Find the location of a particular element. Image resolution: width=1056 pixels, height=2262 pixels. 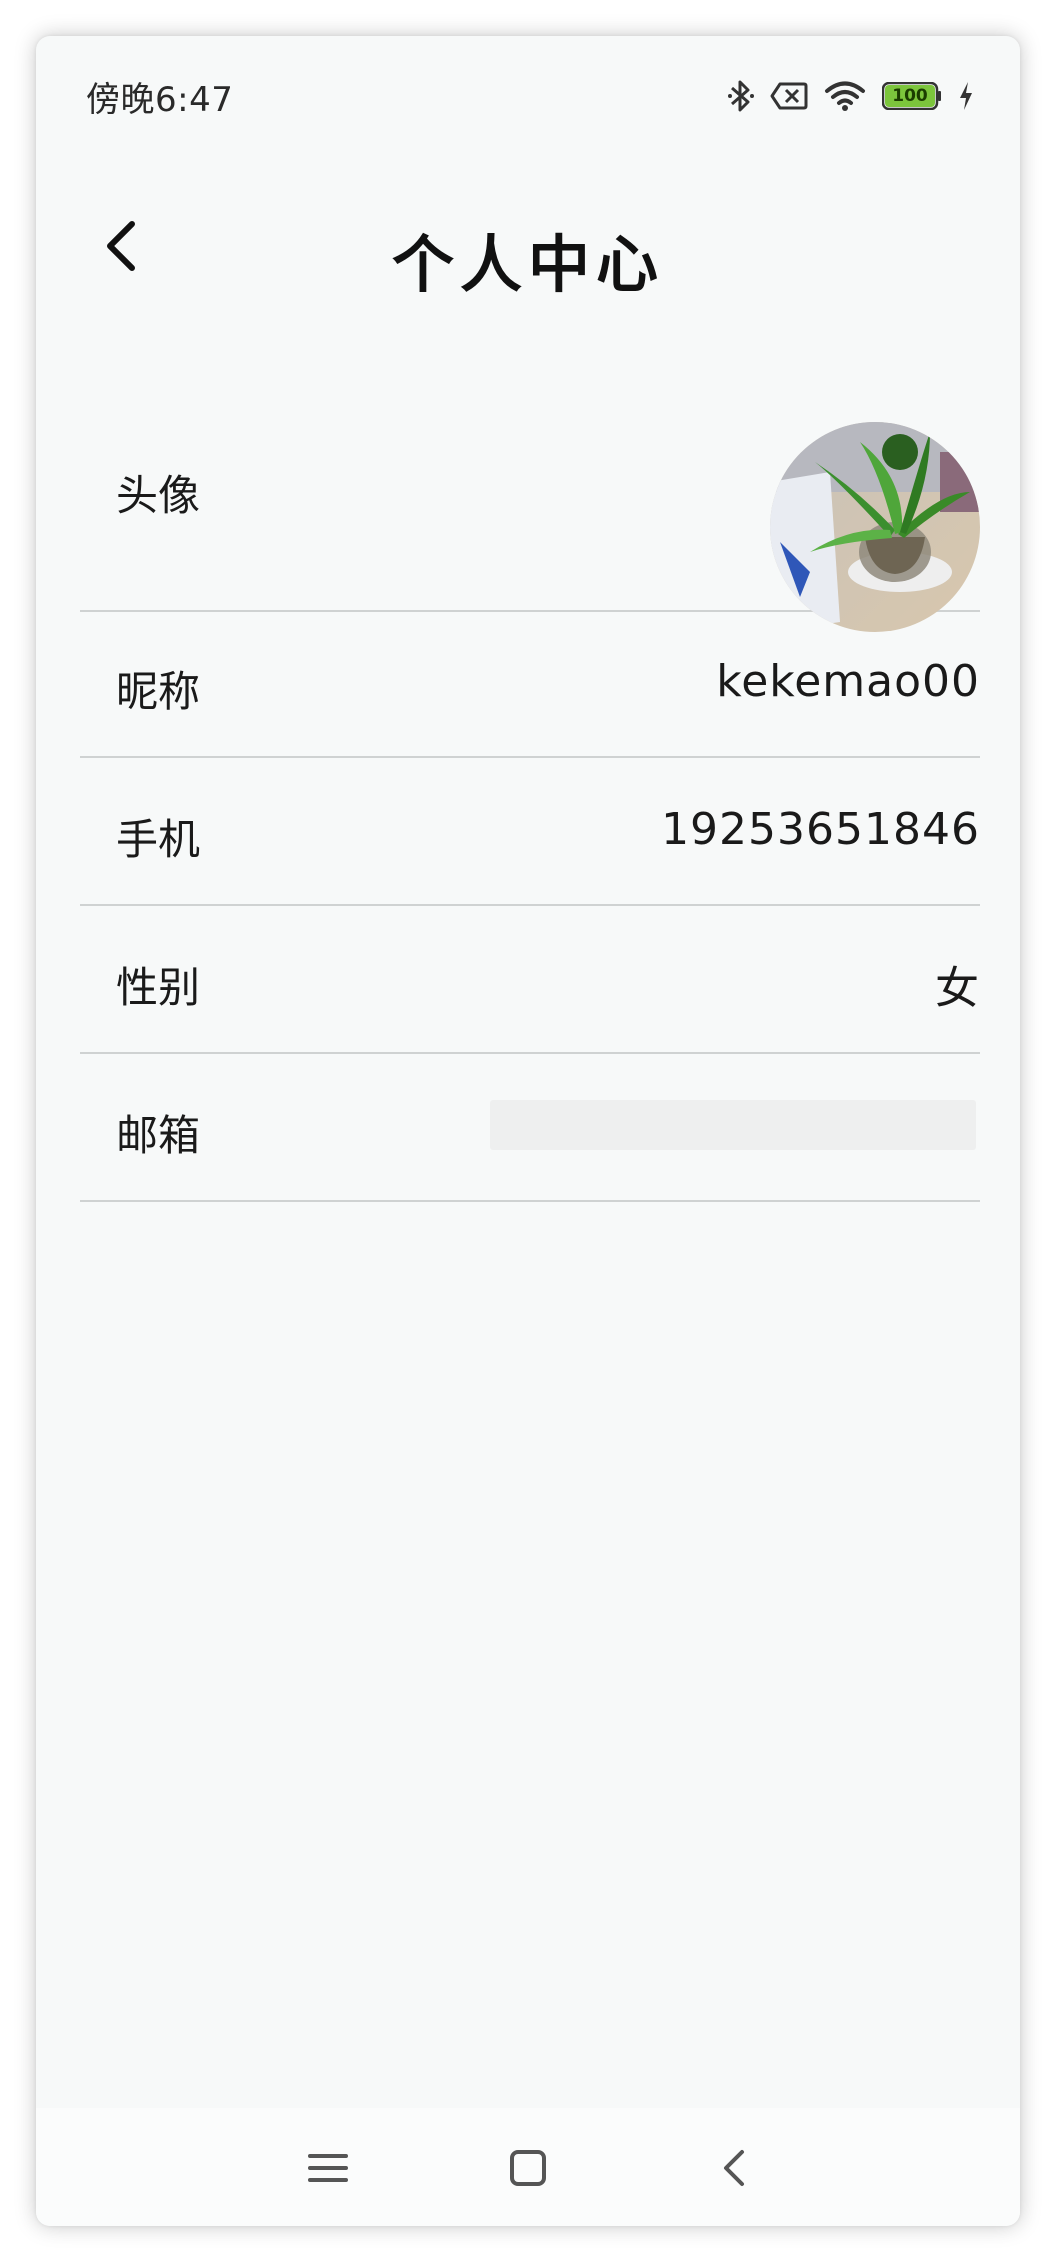

avatar-row: 头像 is located at coordinates (530, 499).